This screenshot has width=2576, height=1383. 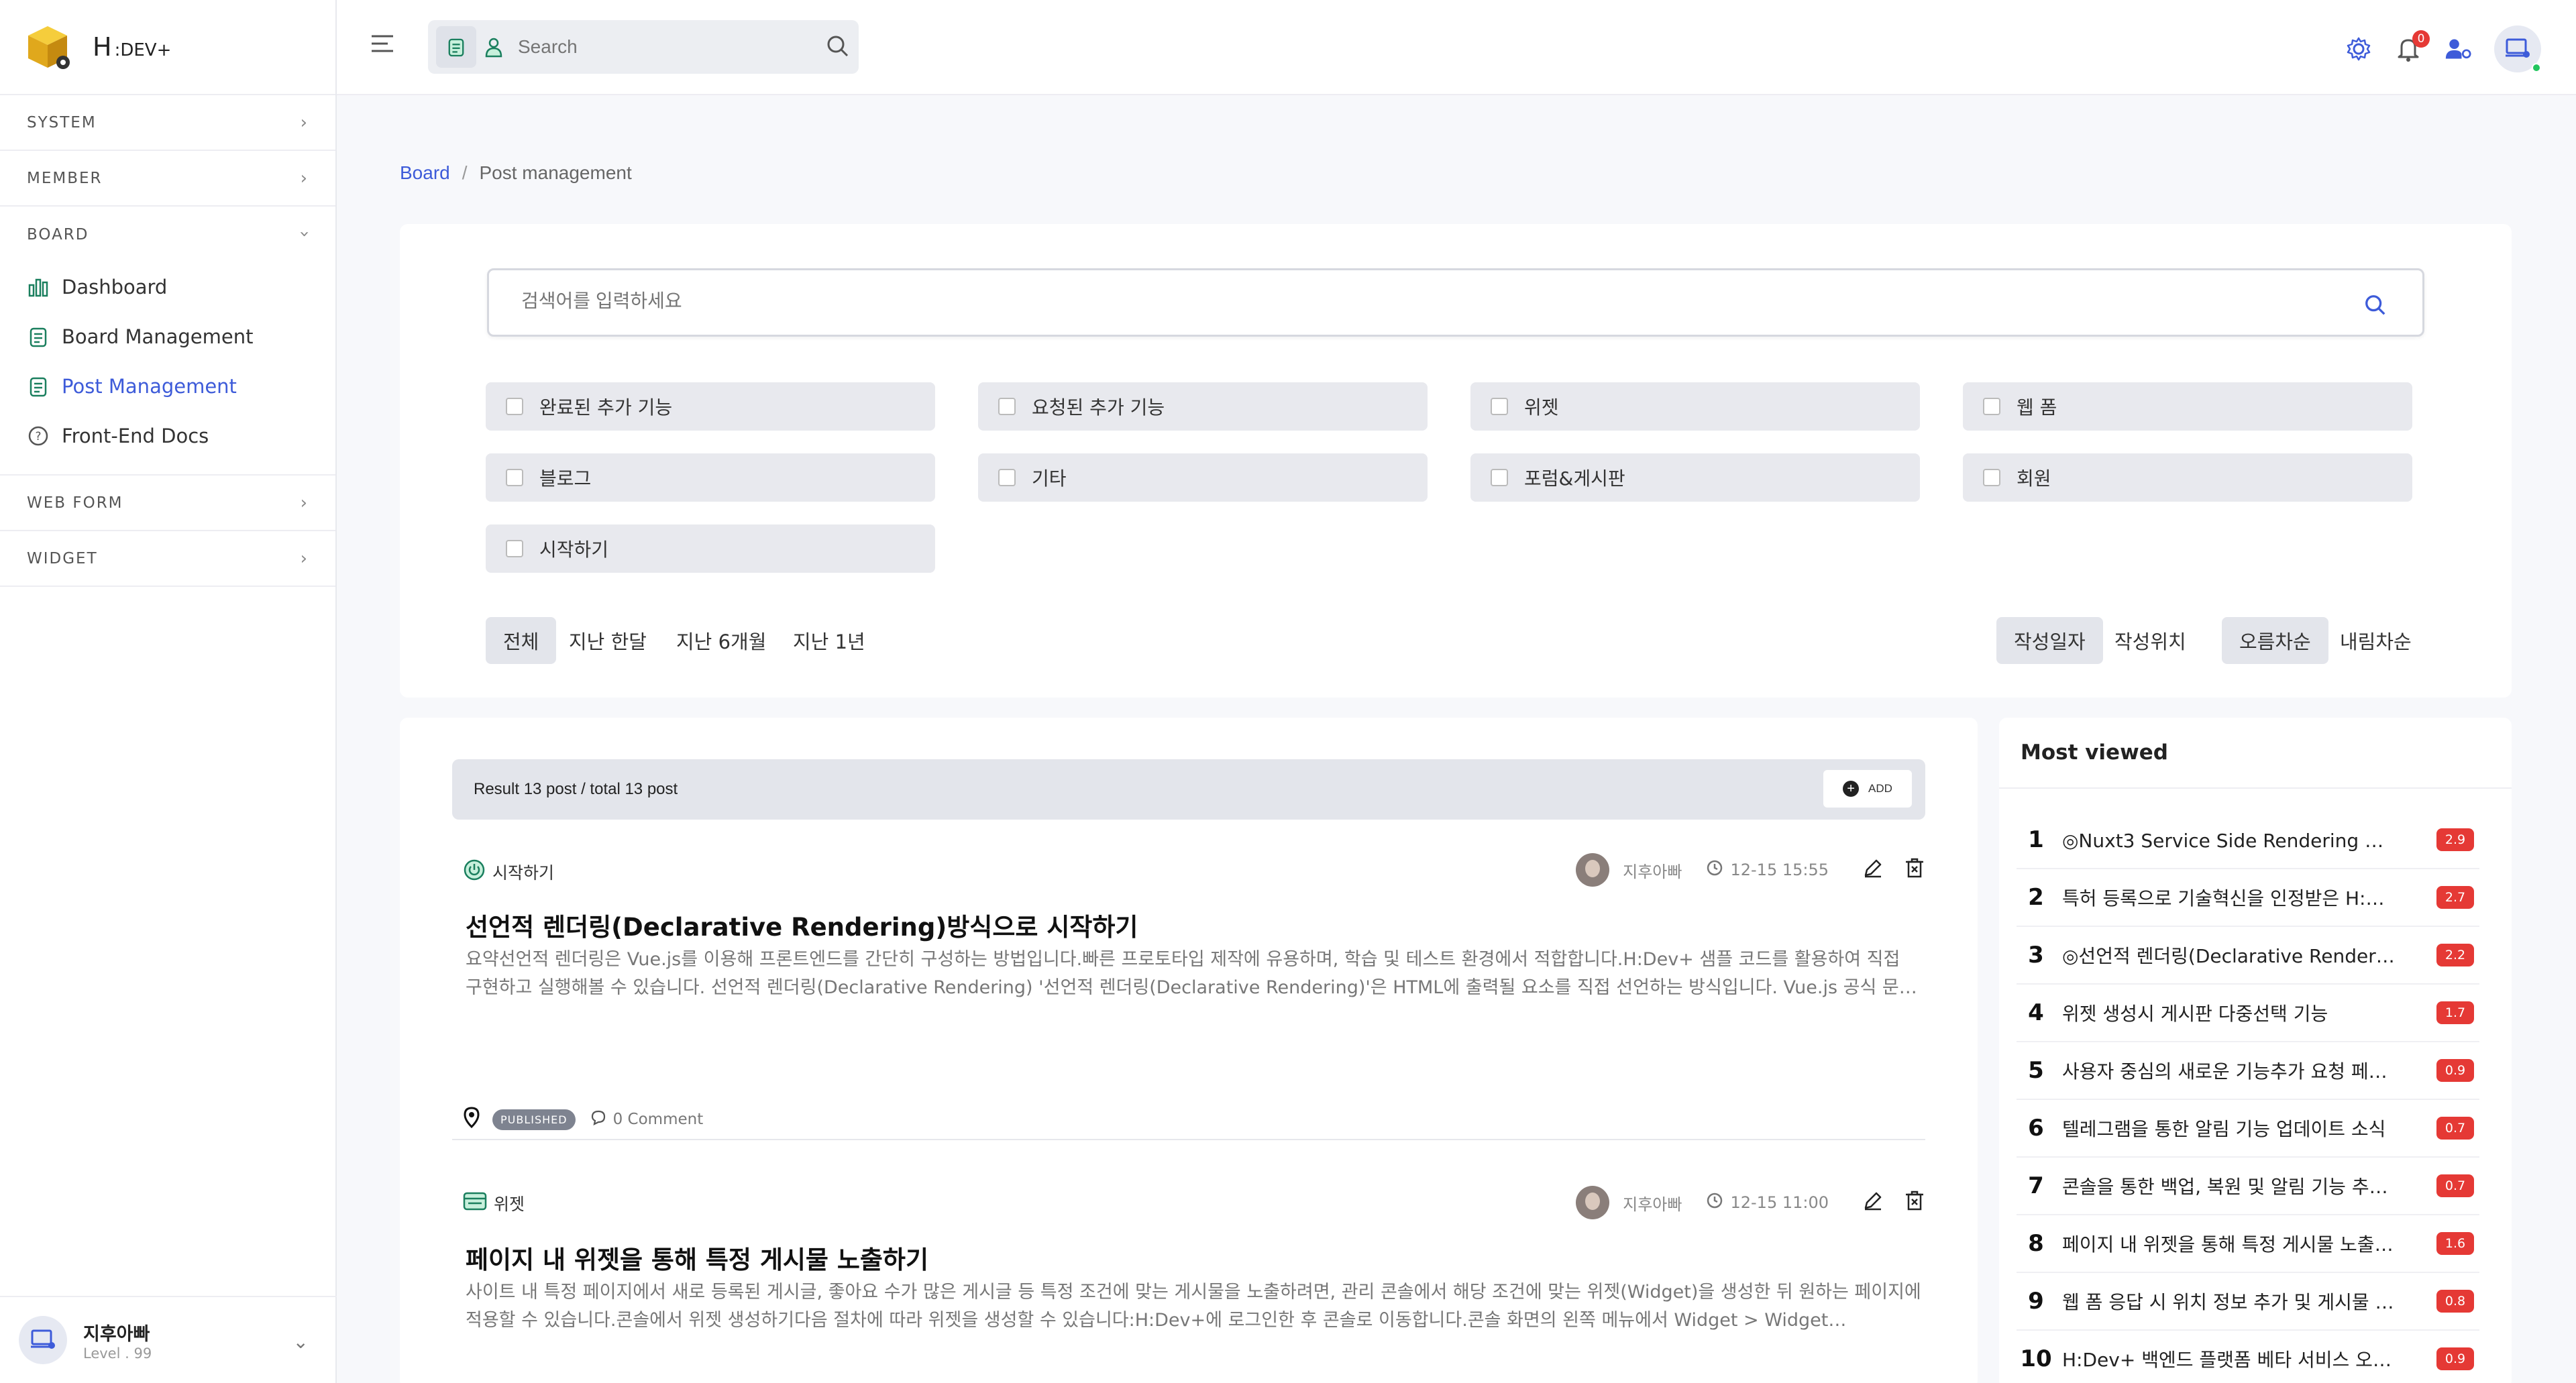 I want to click on view-score-badge: 0.7, so click(x=2455, y=1128).